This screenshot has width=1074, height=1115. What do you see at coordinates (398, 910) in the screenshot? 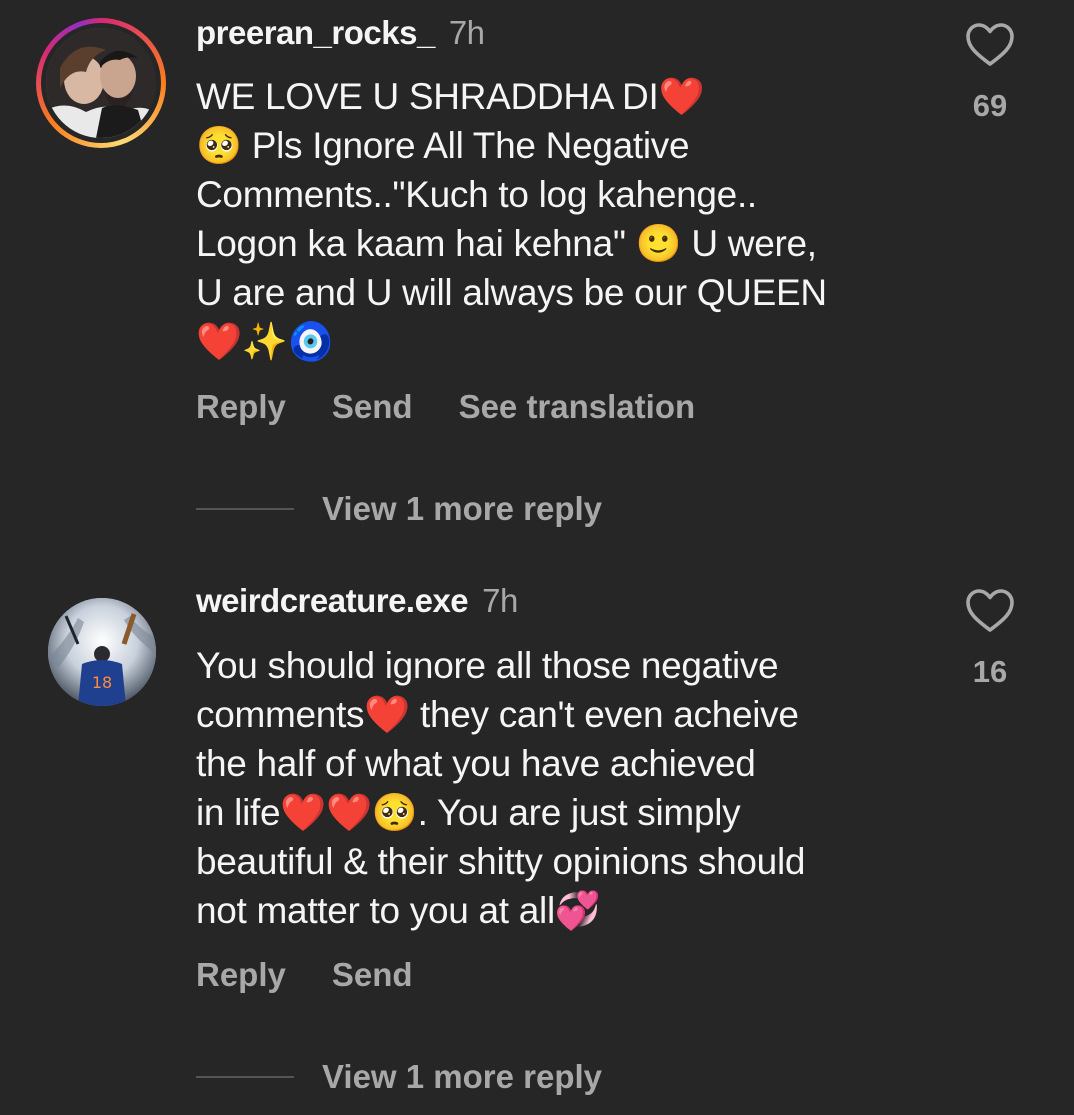
I see `comment-line: not matter to you at all💞` at bounding box center [398, 910].